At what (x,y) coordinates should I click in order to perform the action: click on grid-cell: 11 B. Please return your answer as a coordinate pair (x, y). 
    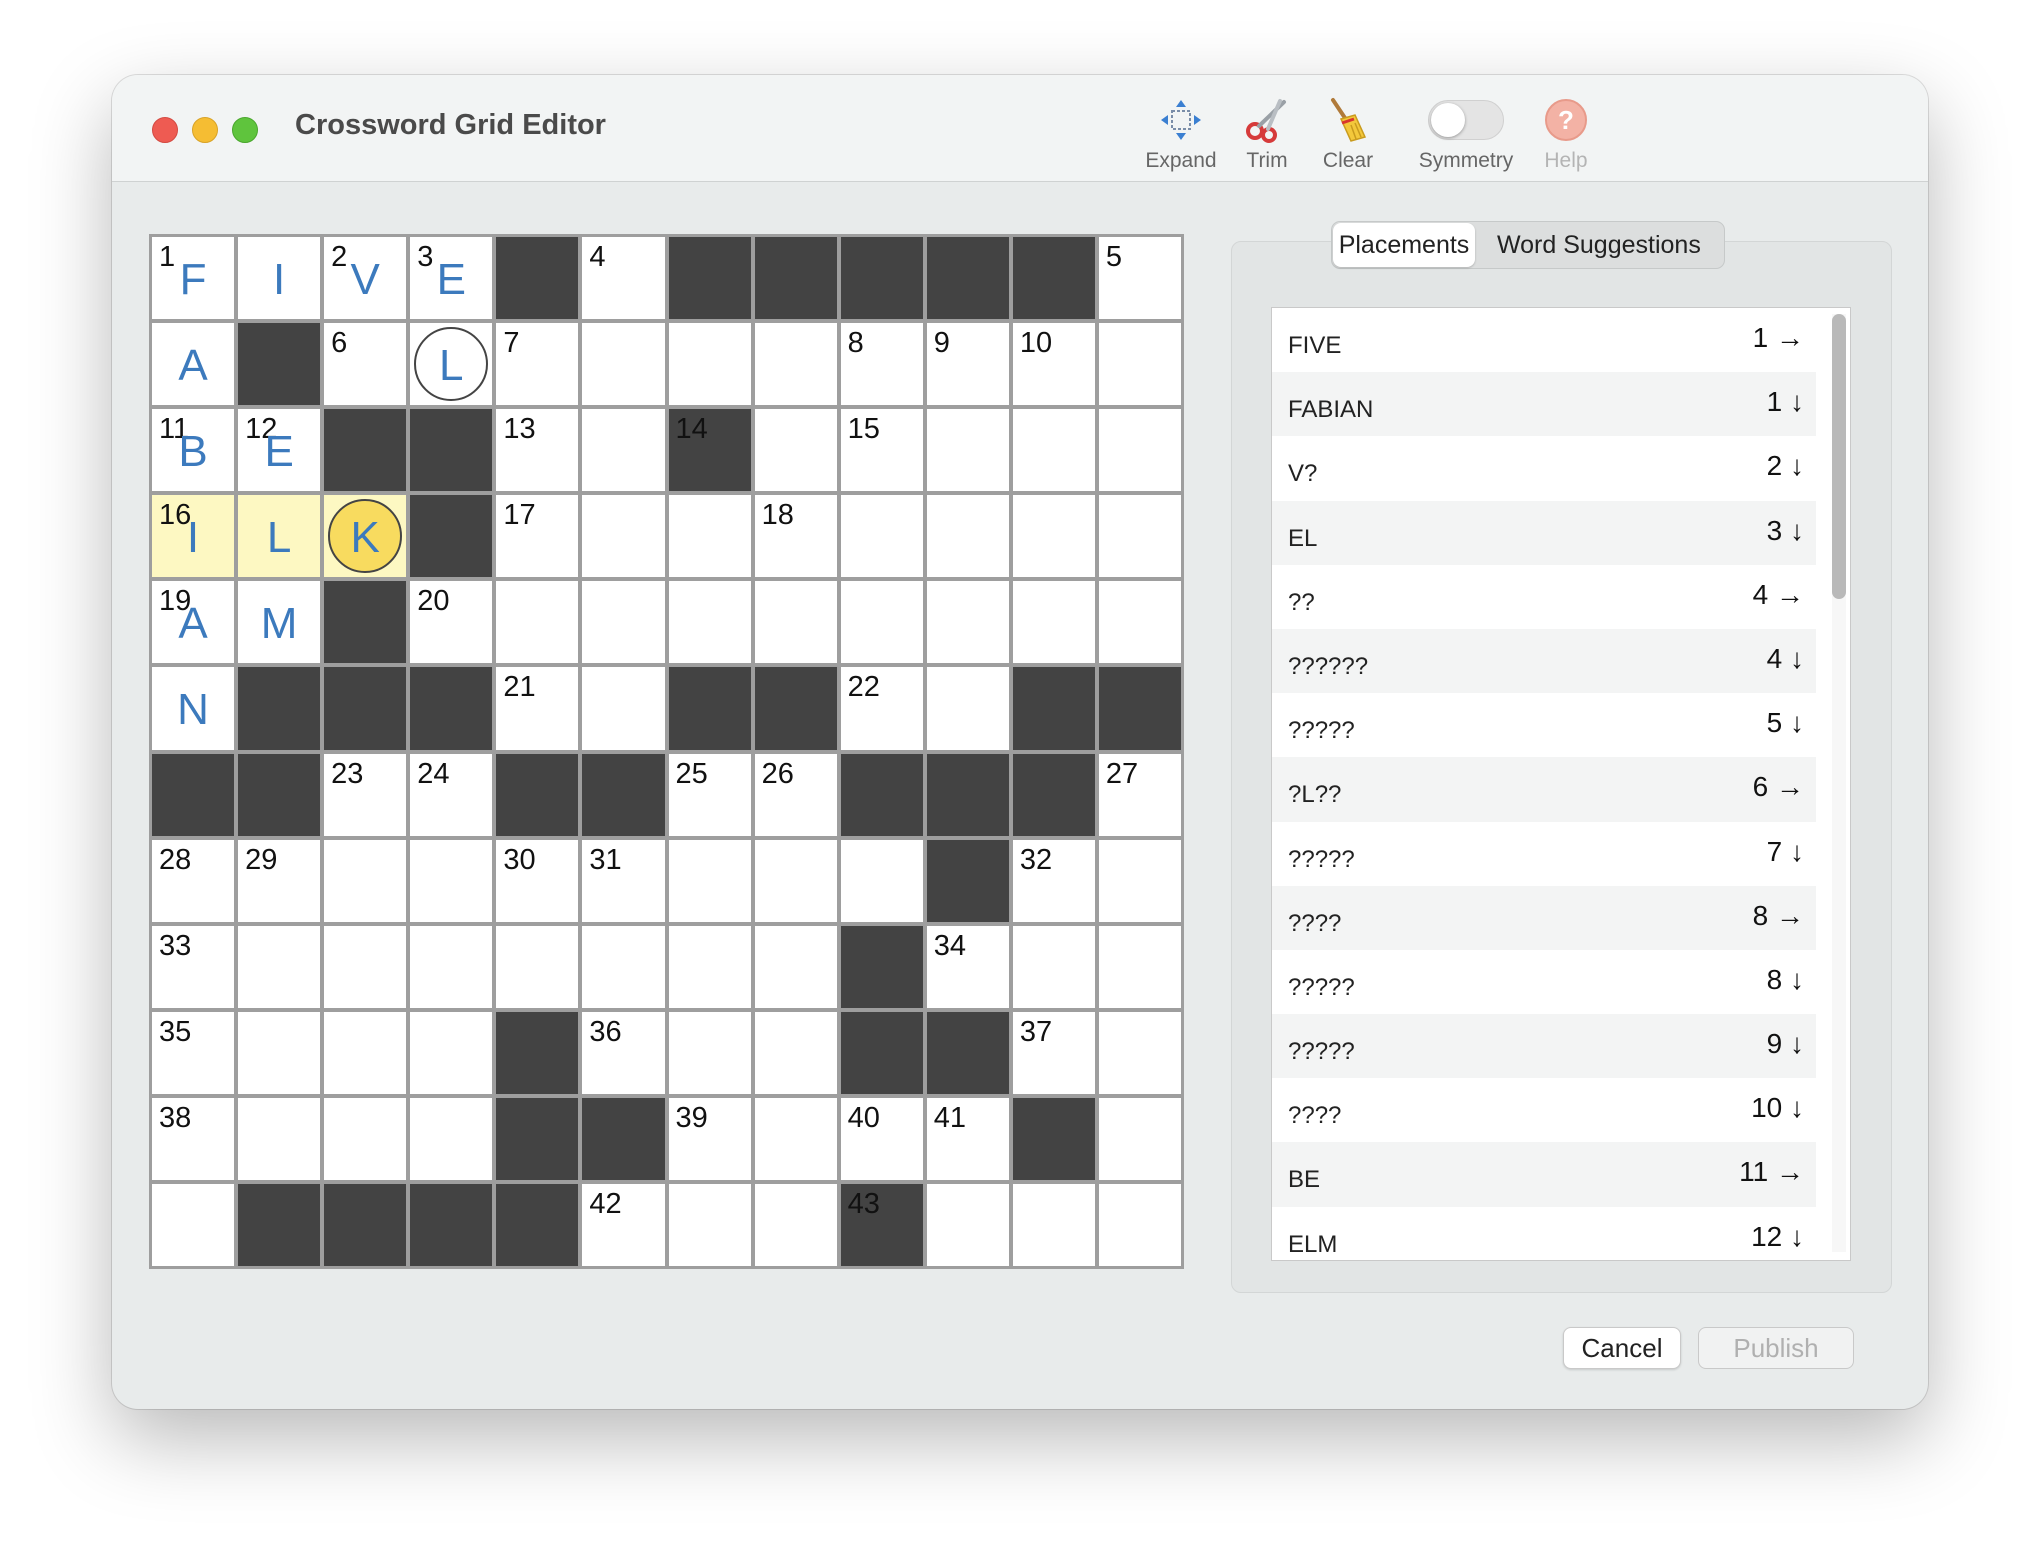
    Looking at the image, I should click on (193, 450).